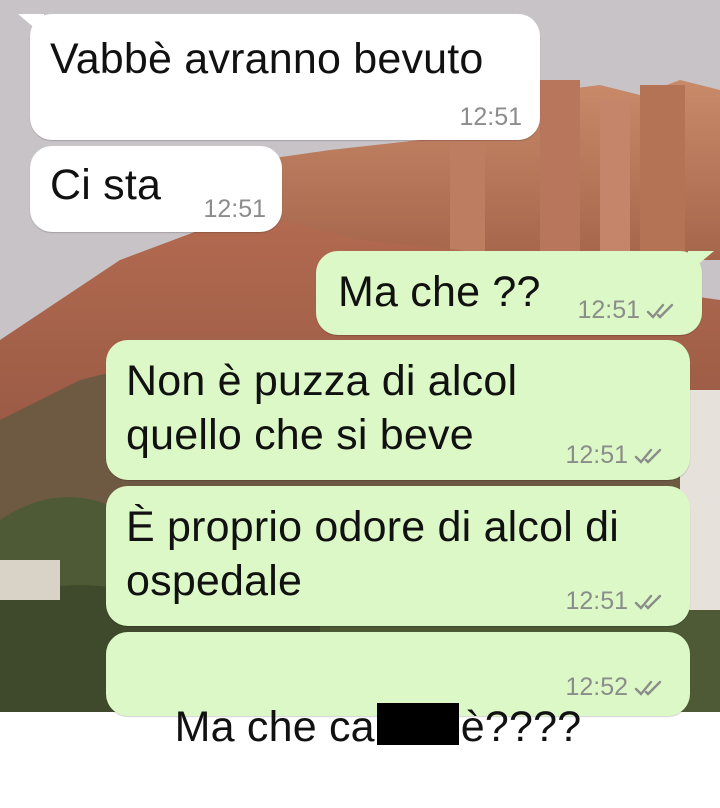 The image size is (720, 808). What do you see at coordinates (398, 691) in the screenshot?
I see `message-bubble-outgoing: Ma che ca è???? 12:52` at bounding box center [398, 691].